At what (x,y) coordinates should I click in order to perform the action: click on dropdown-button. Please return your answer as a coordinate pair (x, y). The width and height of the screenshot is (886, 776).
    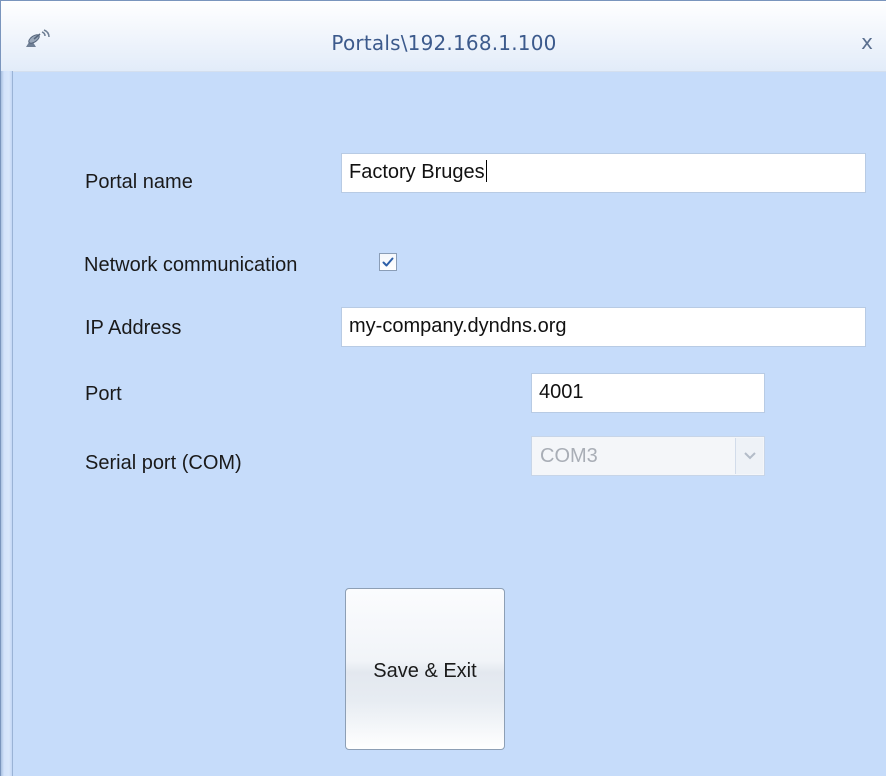
    Looking at the image, I should click on (749, 456).